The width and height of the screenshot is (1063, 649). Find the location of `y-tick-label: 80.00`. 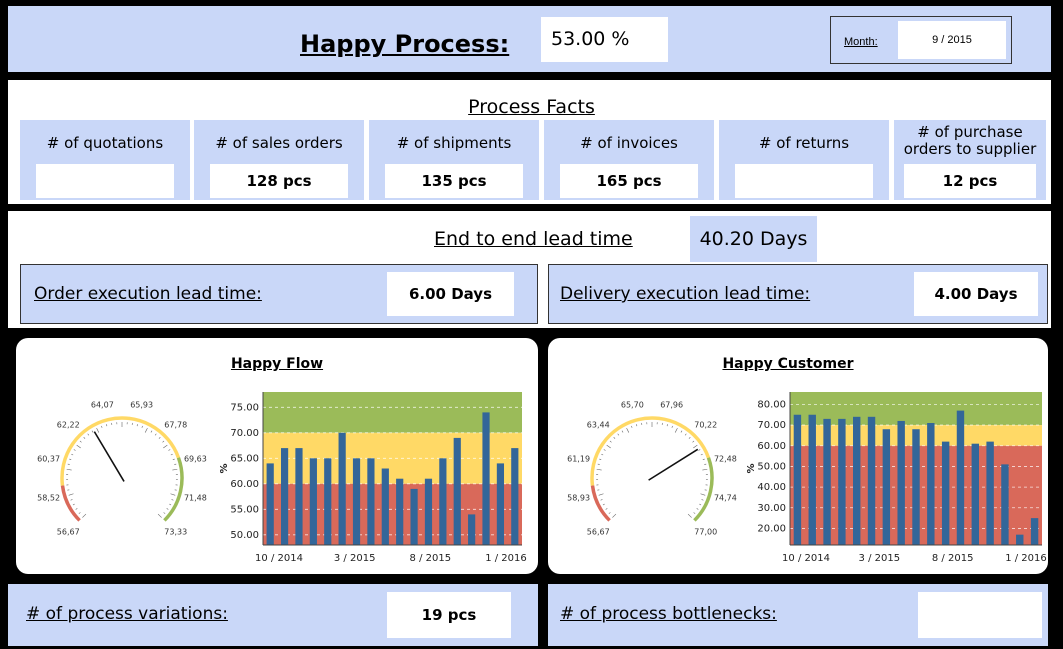

y-tick-label: 80.00 is located at coordinates (771, 404).